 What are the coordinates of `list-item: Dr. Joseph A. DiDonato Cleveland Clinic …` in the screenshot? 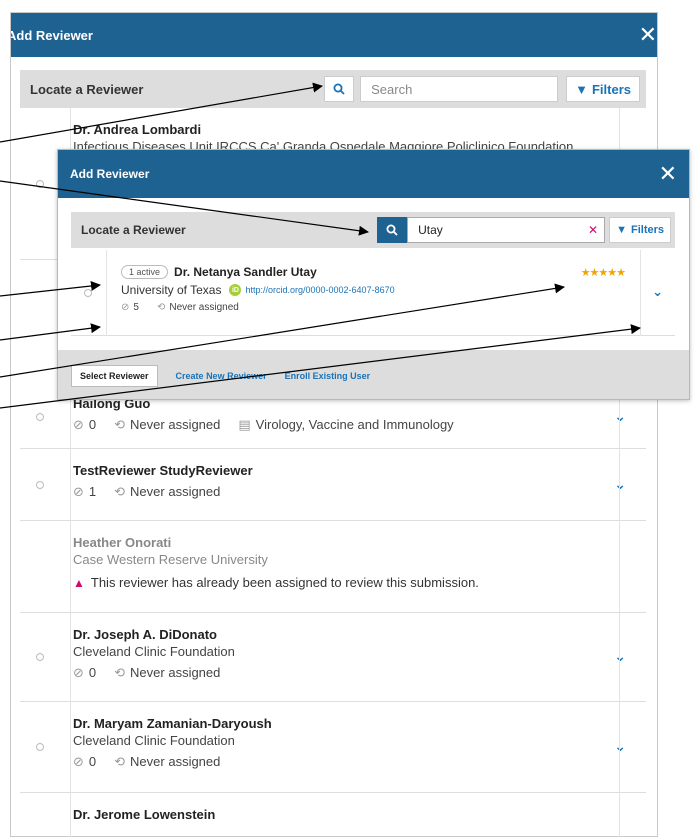 It's located at (333, 657).